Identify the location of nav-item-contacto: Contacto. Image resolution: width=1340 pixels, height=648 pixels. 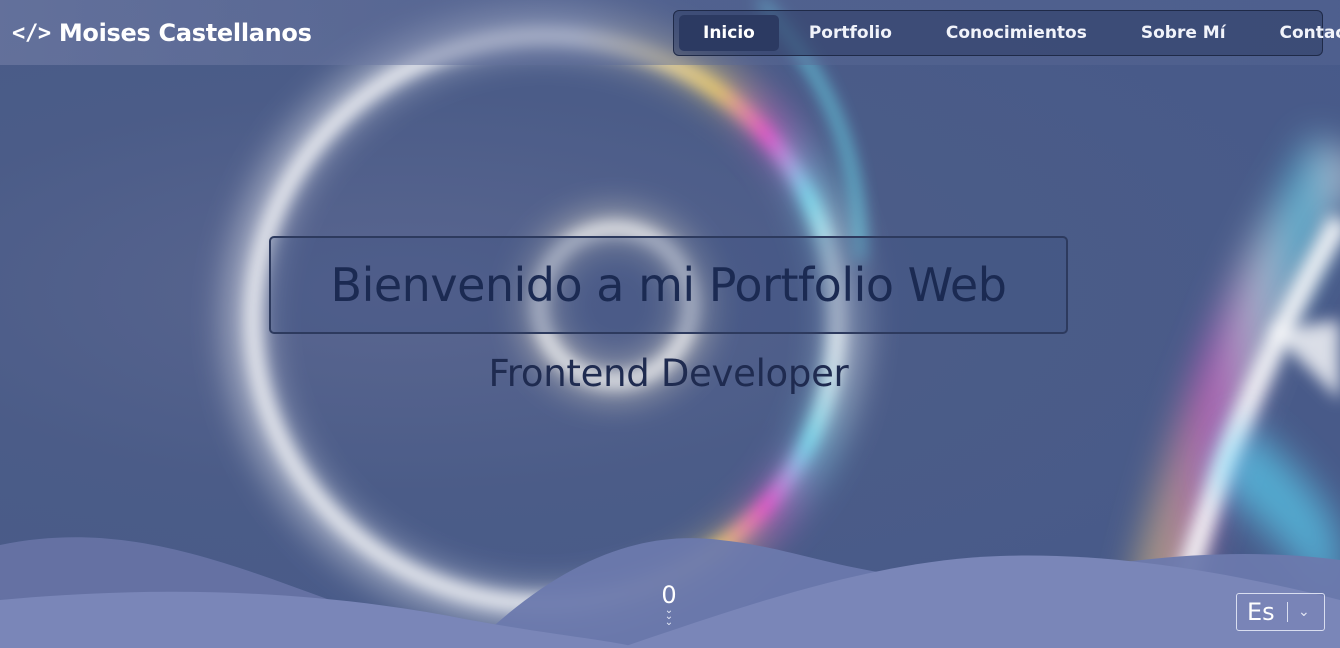
(1298, 33).